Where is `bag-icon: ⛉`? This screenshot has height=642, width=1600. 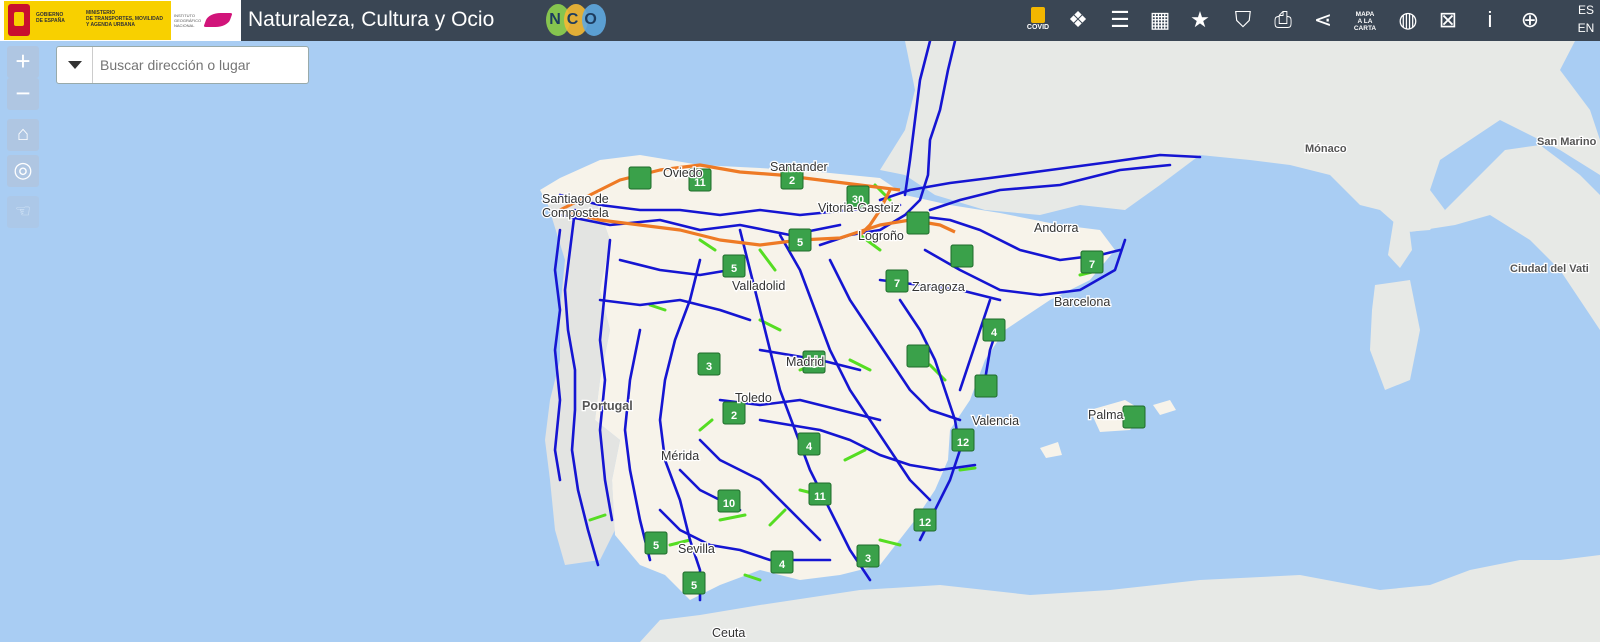
bag-icon: ⛉ is located at coordinates (1243, 19).